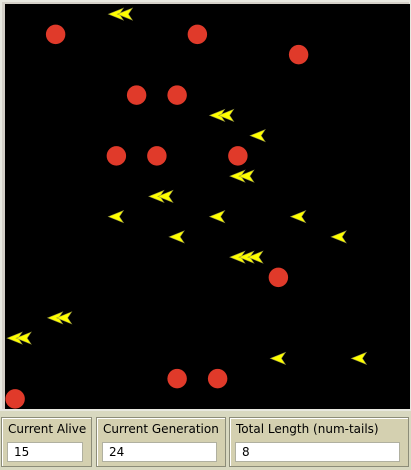 The width and height of the screenshot is (411, 470). What do you see at coordinates (307, 429) in the screenshot?
I see `monitor-label: Total Length (num-tails)` at bounding box center [307, 429].